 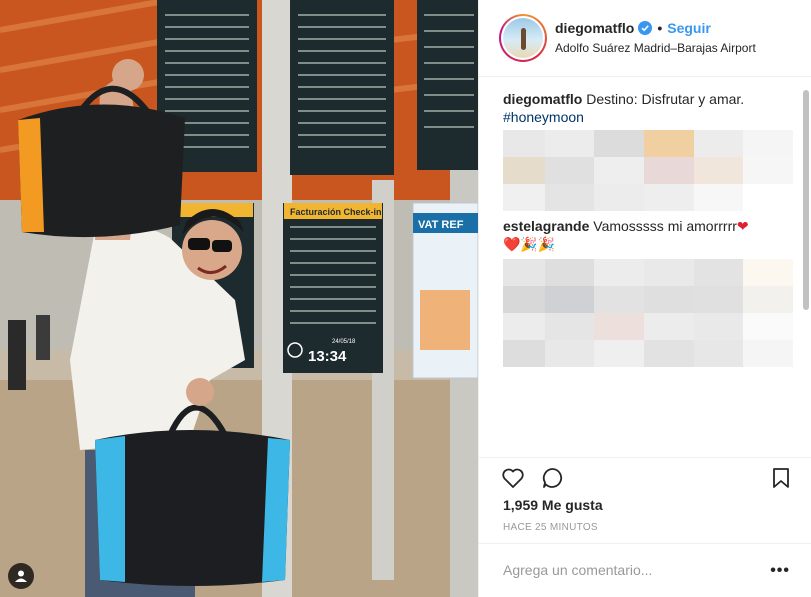 I want to click on post-timestamp: HACE 25 MINUTOS, so click(x=550, y=527).